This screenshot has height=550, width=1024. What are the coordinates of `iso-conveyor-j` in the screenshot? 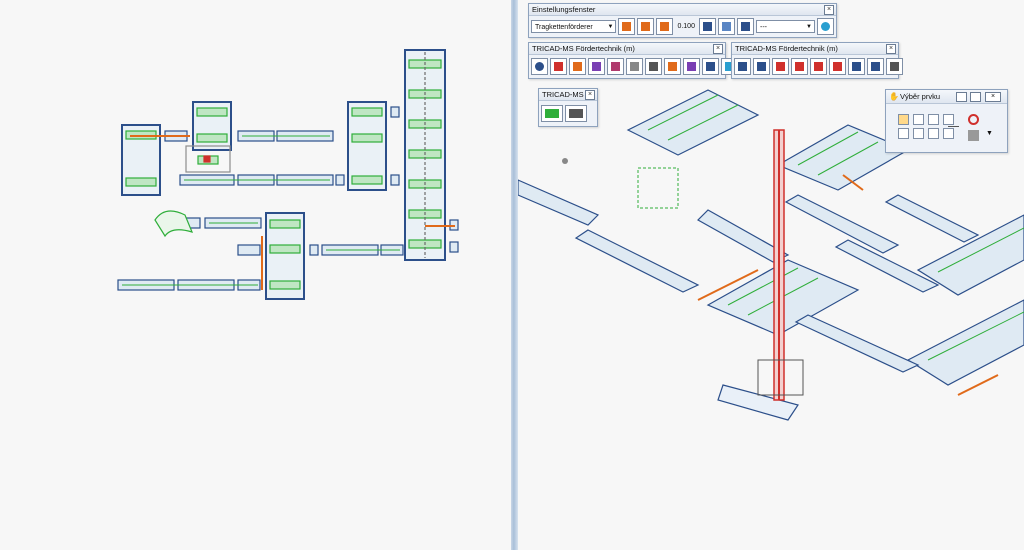 It's located at (932, 218).